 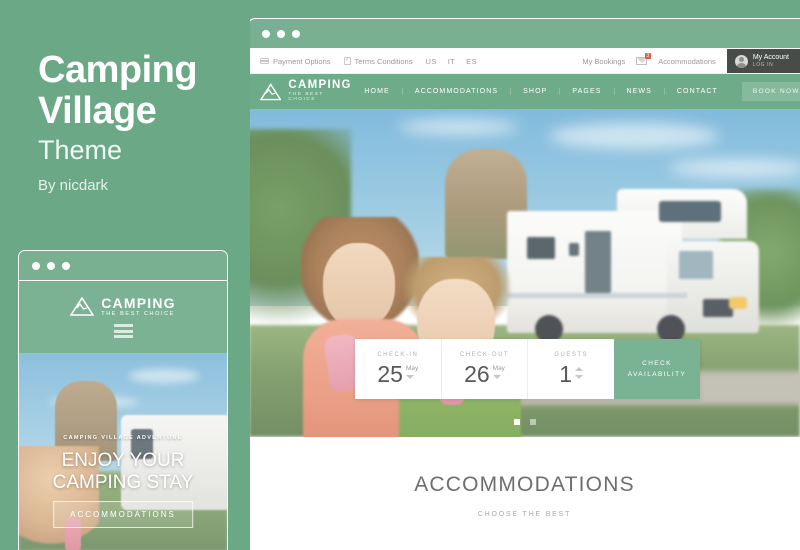 I want to click on mobile-hero-title-line1: ENJOY YOUR, so click(x=123, y=460).